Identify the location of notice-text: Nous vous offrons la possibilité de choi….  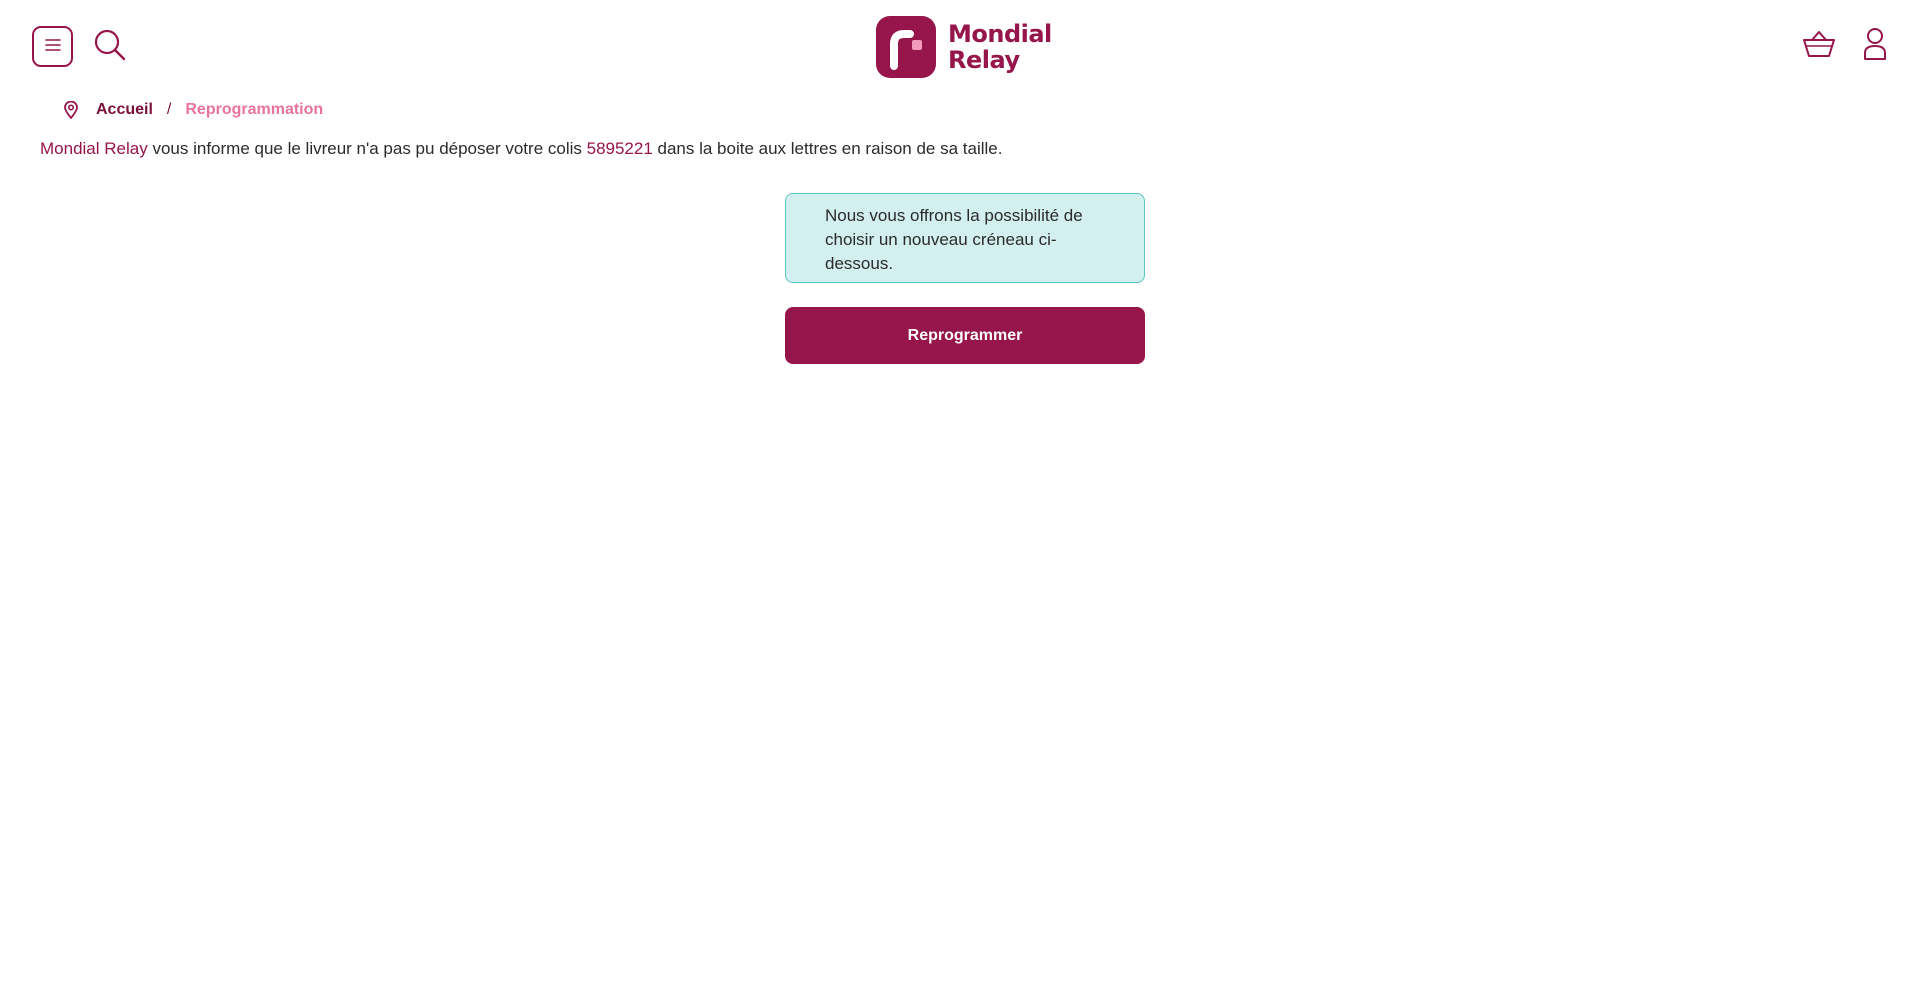
(954, 239).